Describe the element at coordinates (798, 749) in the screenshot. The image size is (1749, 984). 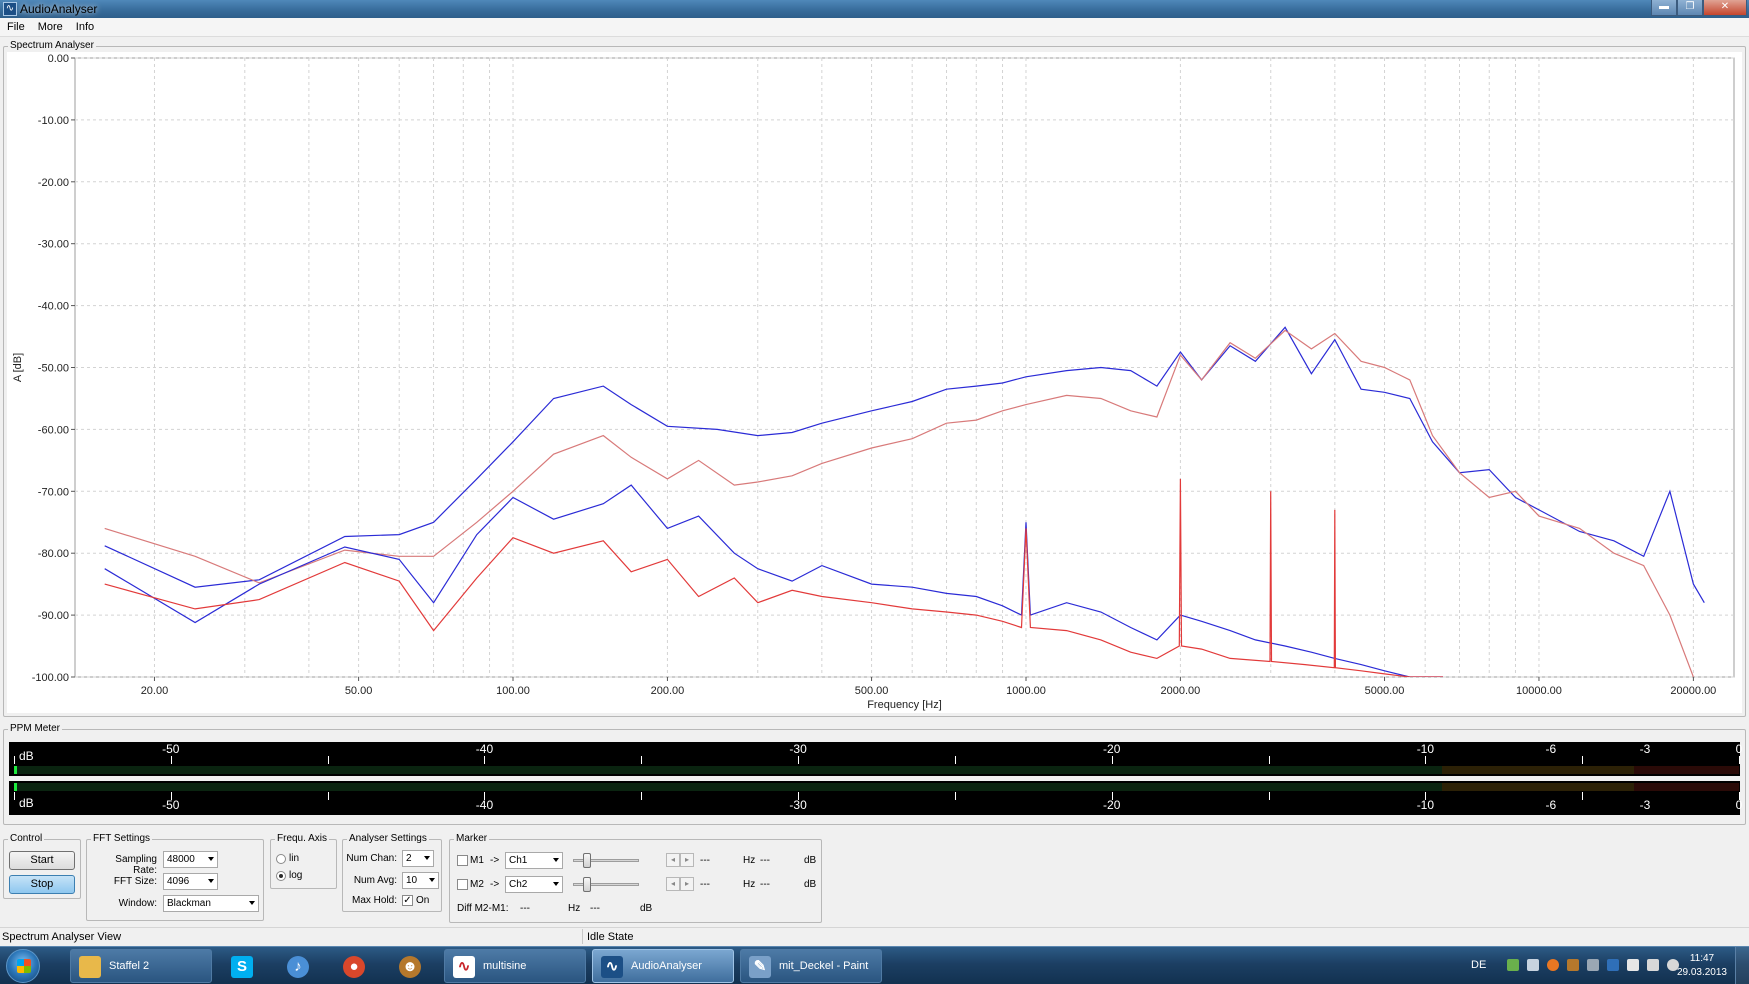
I see `ppm-scale-label: -30` at that location.